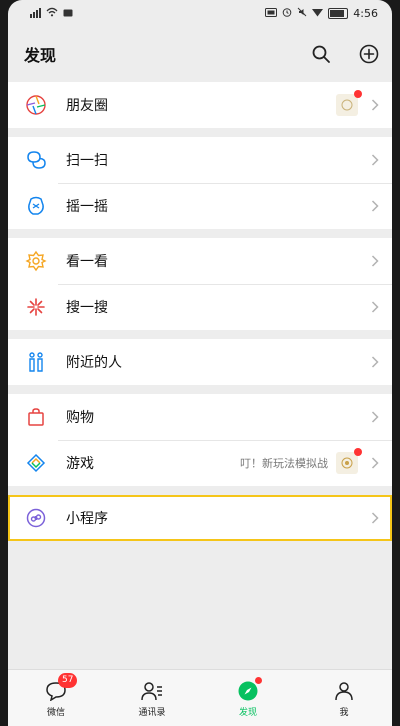  What do you see at coordinates (200, 463) in the screenshot?
I see `row-games: 游戏 叮！新玩法模拟战` at bounding box center [200, 463].